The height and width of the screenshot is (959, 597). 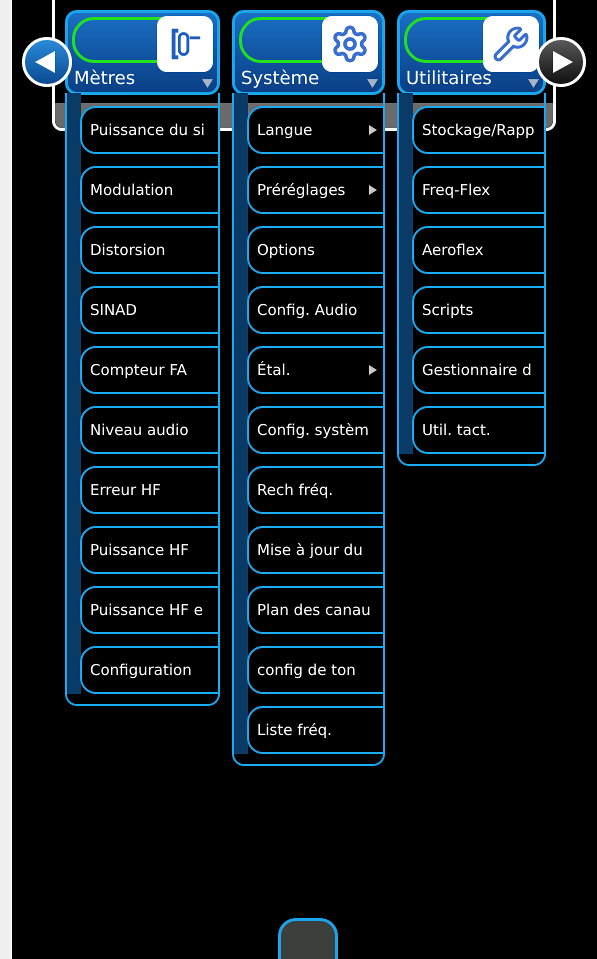 I want to click on scroll-left-button, so click(x=47, y=62).